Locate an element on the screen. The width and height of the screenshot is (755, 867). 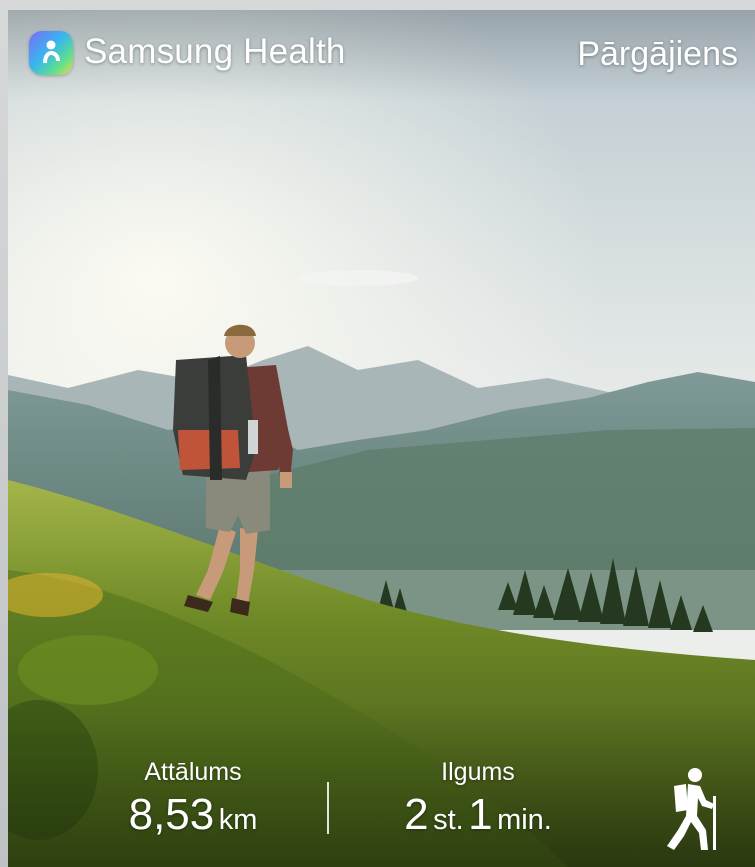
duration-hours-unit: st. is located at coordinates (448, 820).